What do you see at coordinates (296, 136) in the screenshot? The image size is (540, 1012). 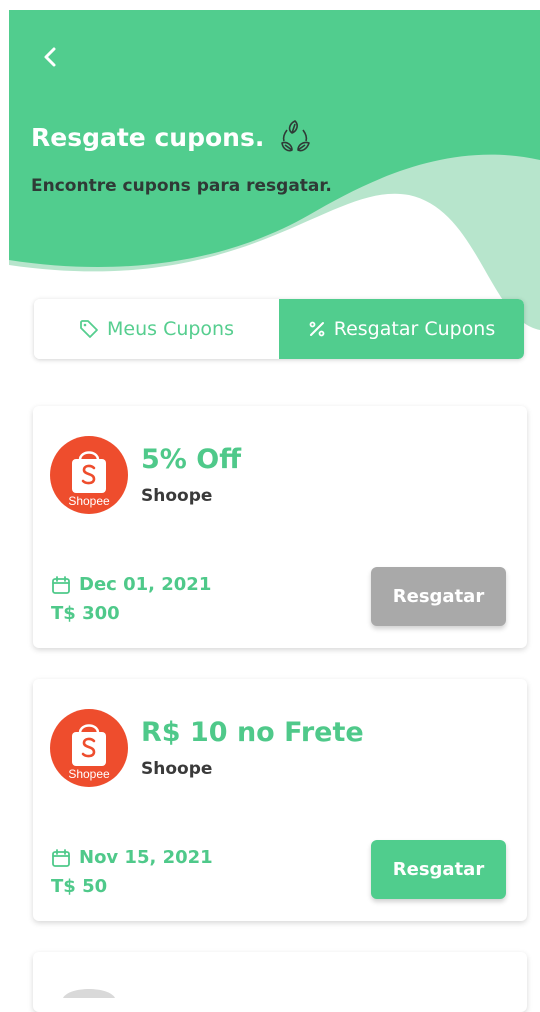 I see `recycle-leaves-icon` at bounding box center [296, 136].